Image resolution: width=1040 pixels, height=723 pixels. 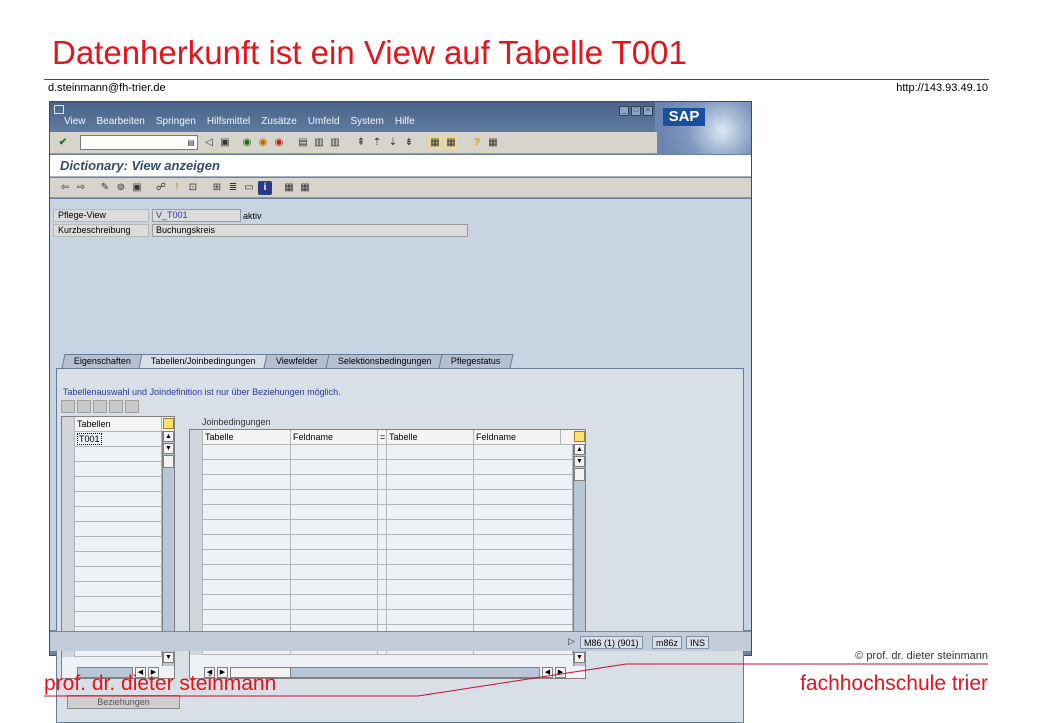 I want to click on footer-institution: fachhochschule trier, so click(x=894, y=683).